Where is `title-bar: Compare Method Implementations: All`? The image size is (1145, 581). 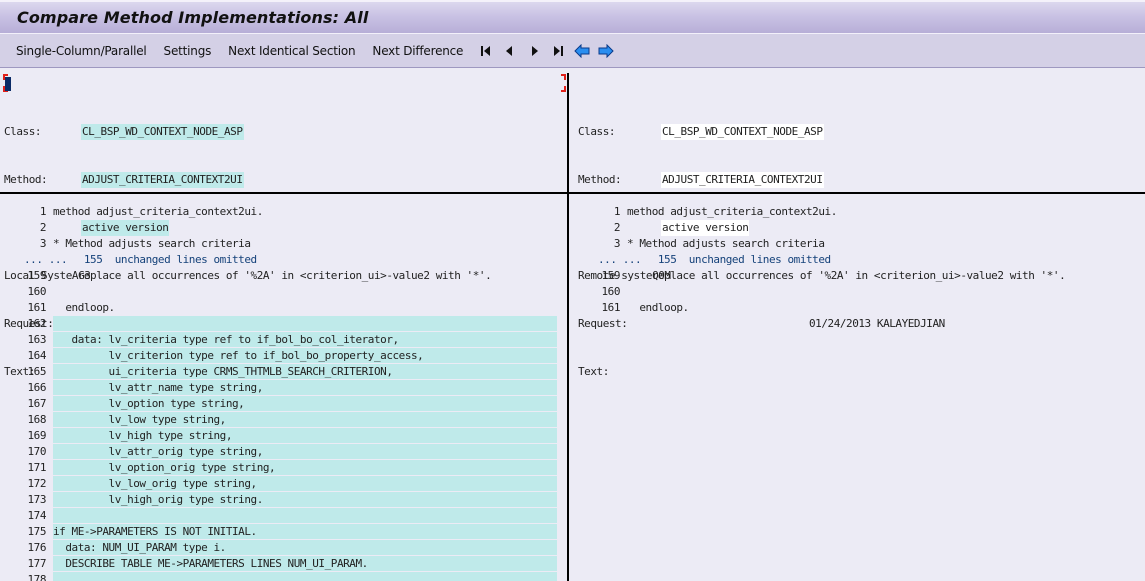
title-bar: Compare Method Implementations: All is located at coordinates (572, 17).